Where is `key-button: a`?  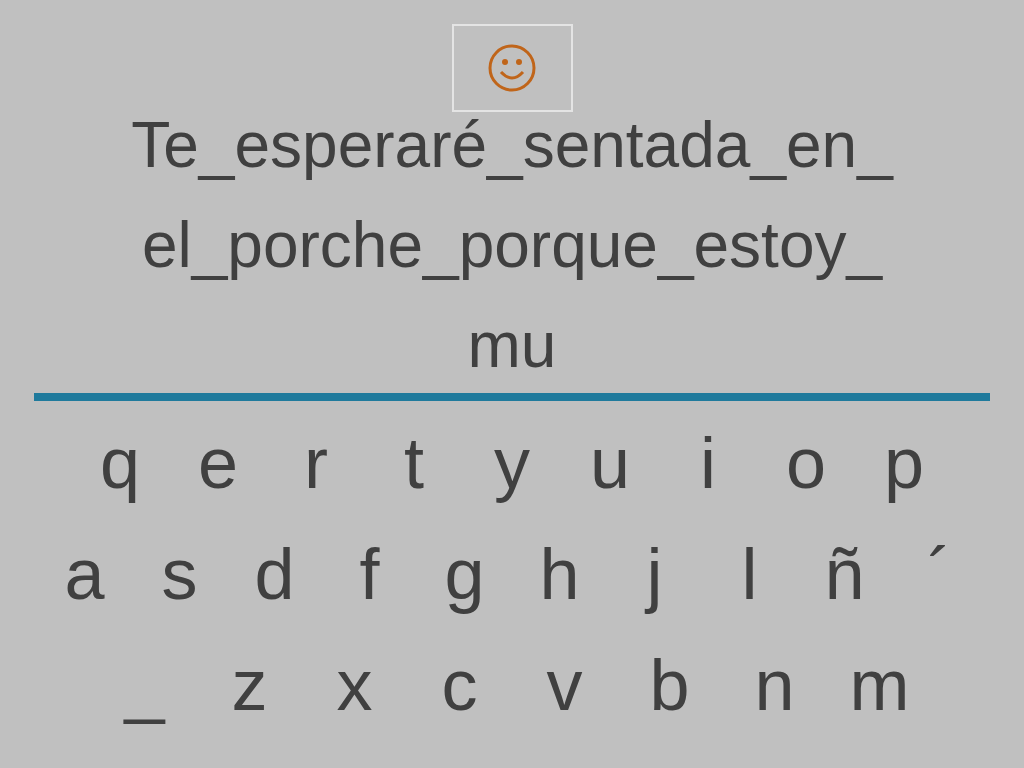
key-button: a is located at coordinates (84, 574).